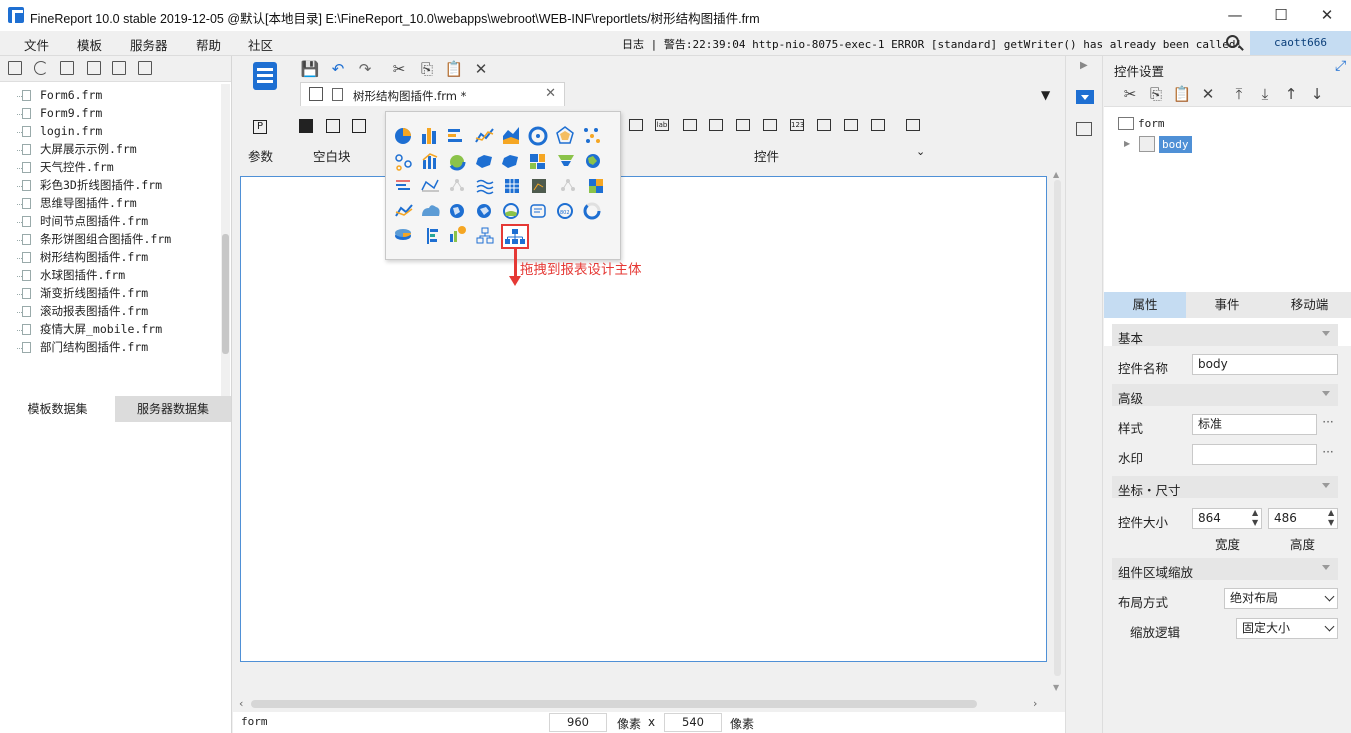 This screenshot has width=1351, height=733. What do you see at coordinates (36, 44) in the screenshot?
I see `menu-file: 文件` at bounding box center [36, 44].